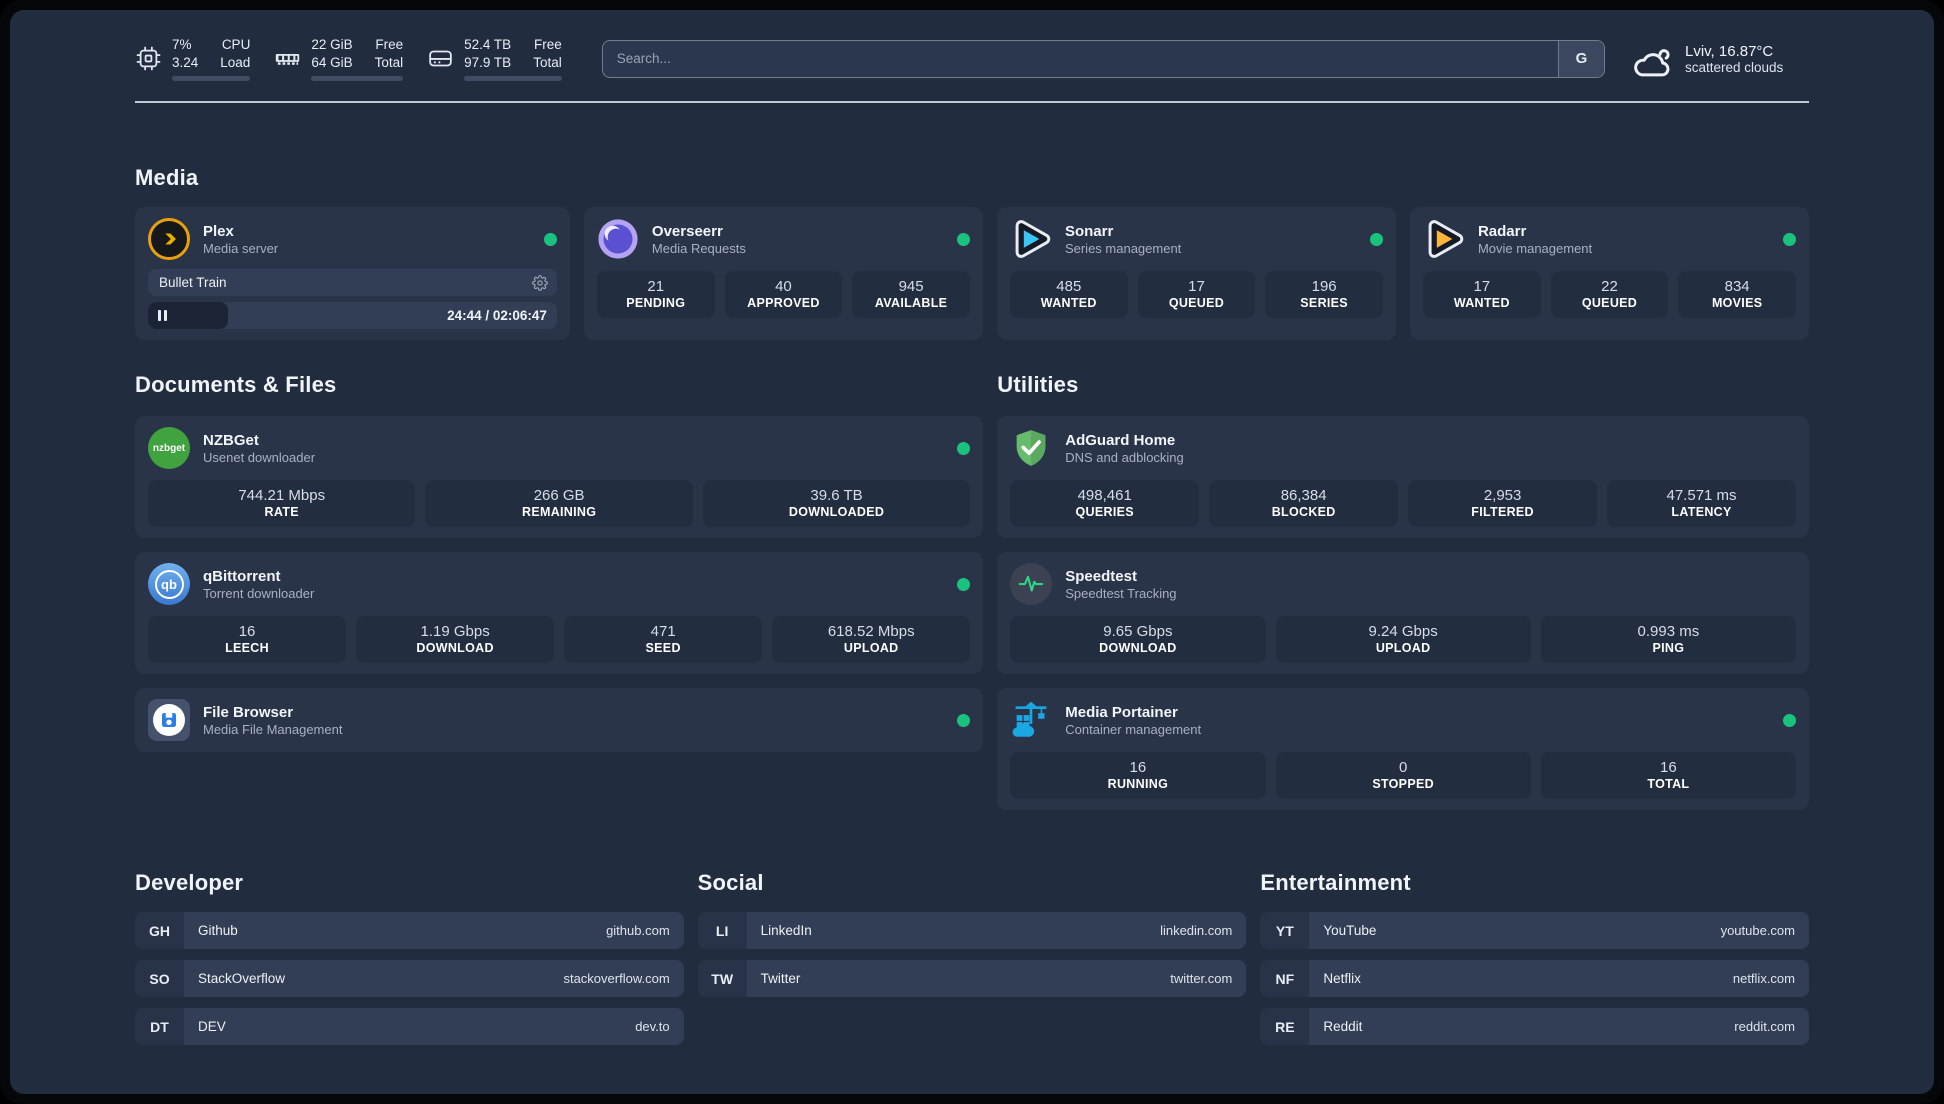 Image resolution: width=1944 pixels, height=1104 pixels. I want to click on app-card-header: File Browser Media File Management, so click(559, 720).